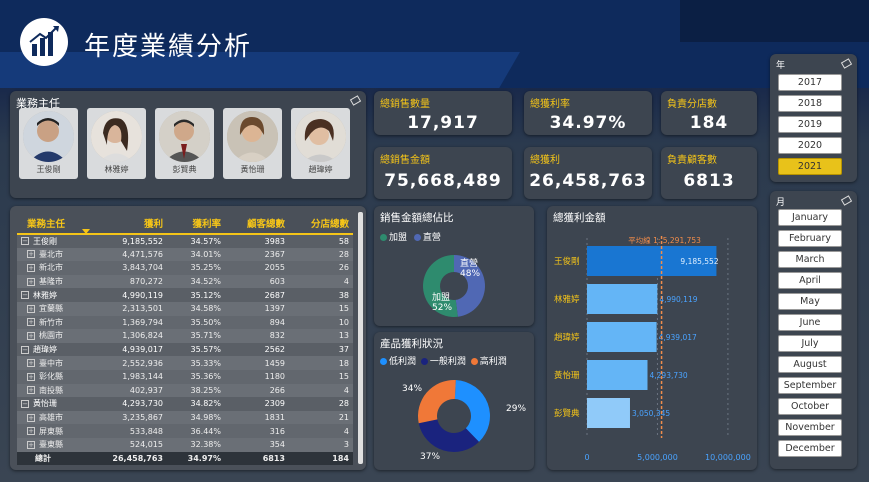  What do you see at coordinates (810, 448) in the screenshot?
I see `month-option: December` at bounding box center [810, 448].